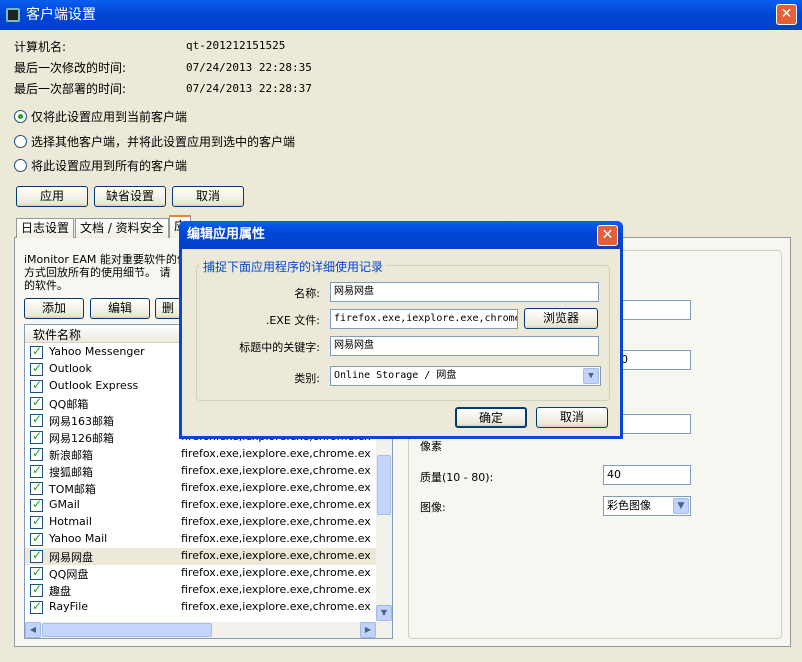 This screenshot has width=802, height=662. Describe the element at coordinates (130, 196) in the screenshot. I see `defaults-button: 缺省设置` at that location.